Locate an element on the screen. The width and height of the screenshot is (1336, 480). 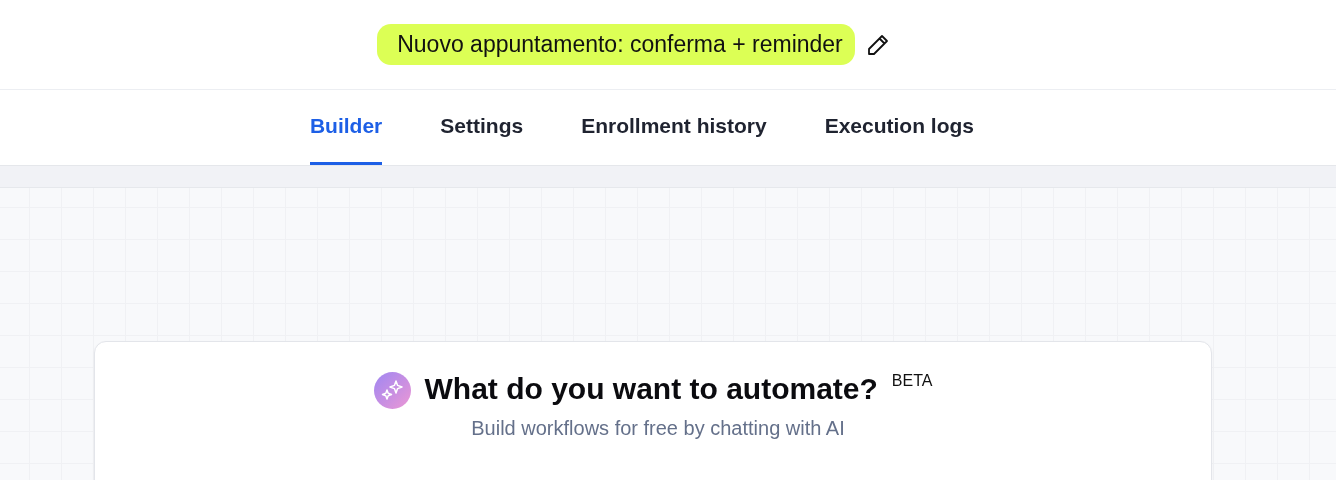
tab: Enrollment history is located at coordinates (674, 127).